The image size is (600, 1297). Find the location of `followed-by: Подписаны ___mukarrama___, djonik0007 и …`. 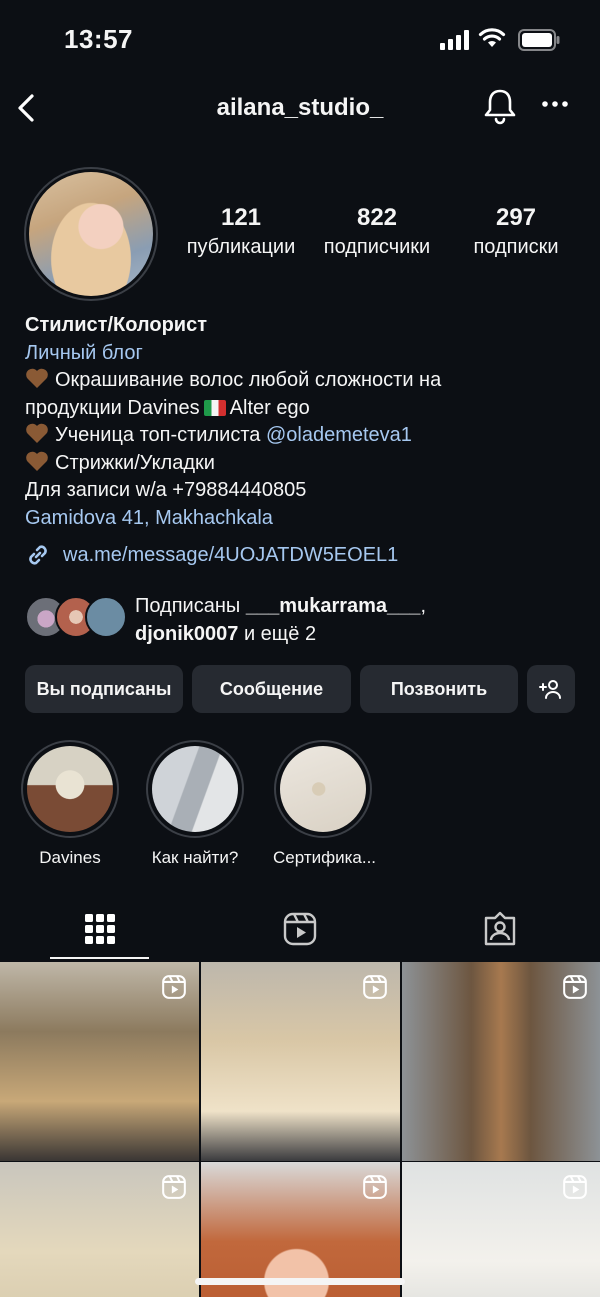

followed-by: Подписаны ___mukarrama___, djonik0007 и … is located at coordinates (305, 620).